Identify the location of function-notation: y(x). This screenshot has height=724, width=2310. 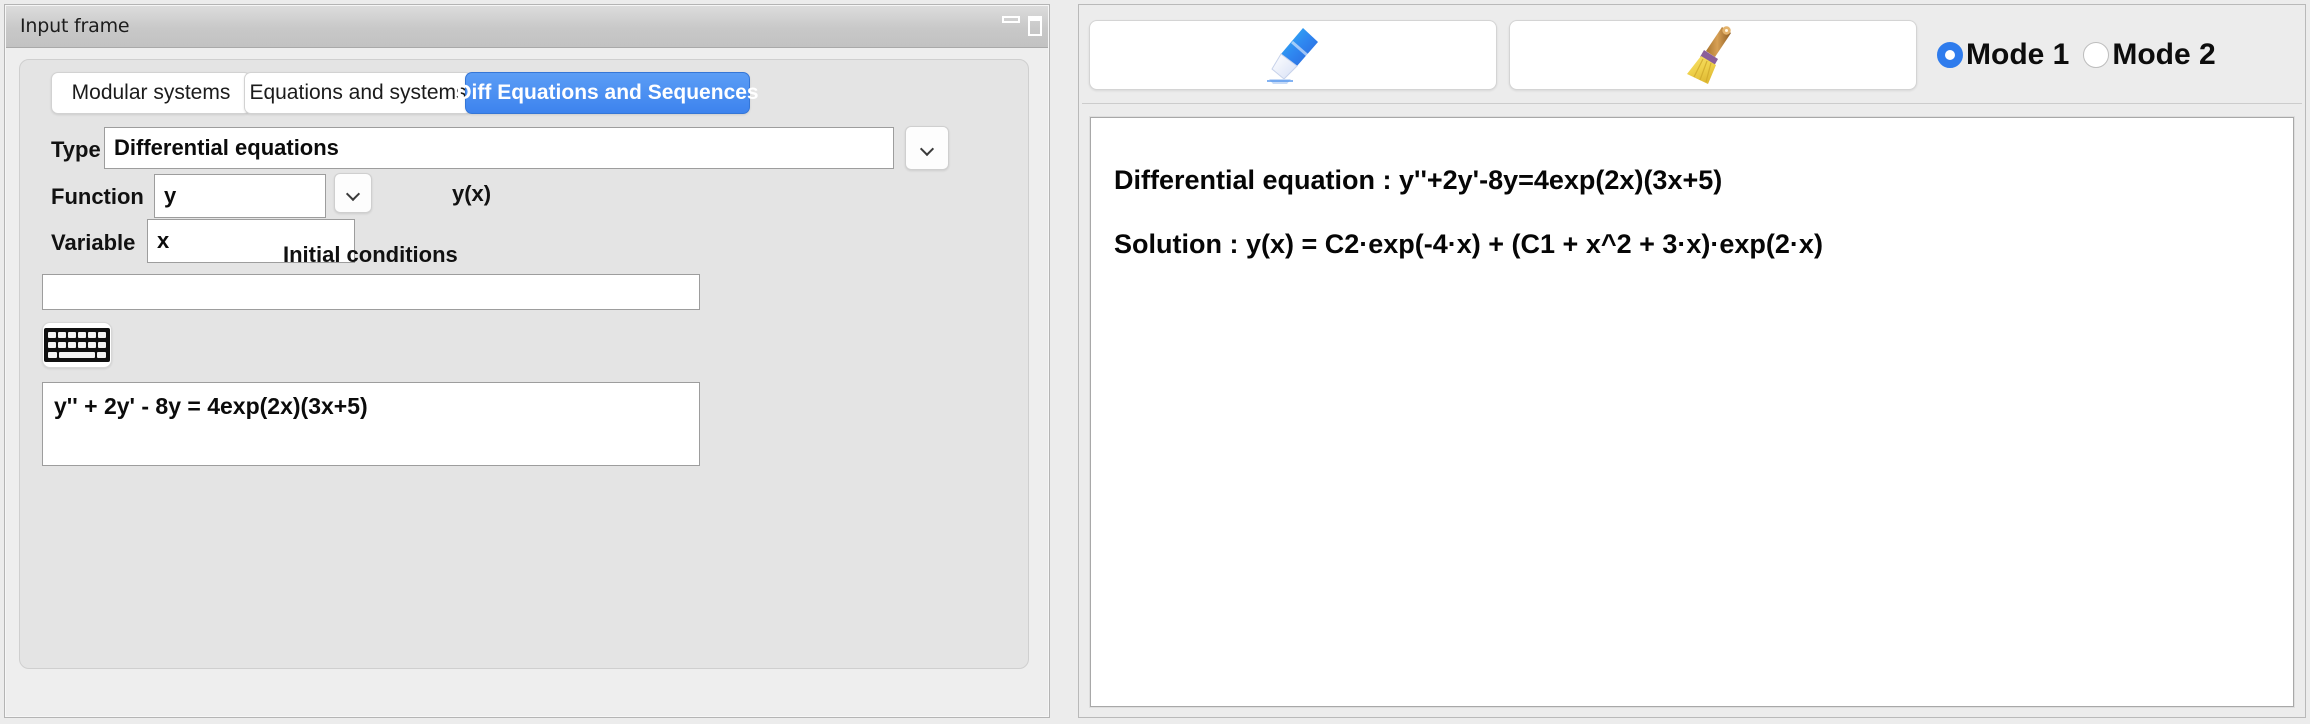
(472, 193).